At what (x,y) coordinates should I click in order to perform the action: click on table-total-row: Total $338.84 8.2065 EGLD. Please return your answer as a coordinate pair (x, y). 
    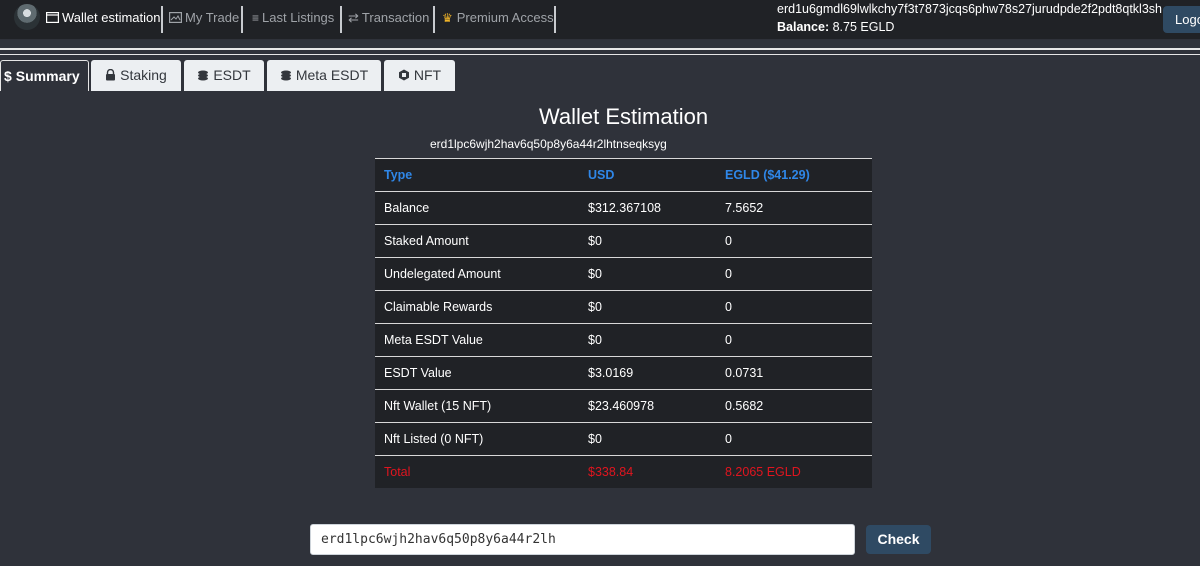
    Looking at the image, I should click on (623, 471).